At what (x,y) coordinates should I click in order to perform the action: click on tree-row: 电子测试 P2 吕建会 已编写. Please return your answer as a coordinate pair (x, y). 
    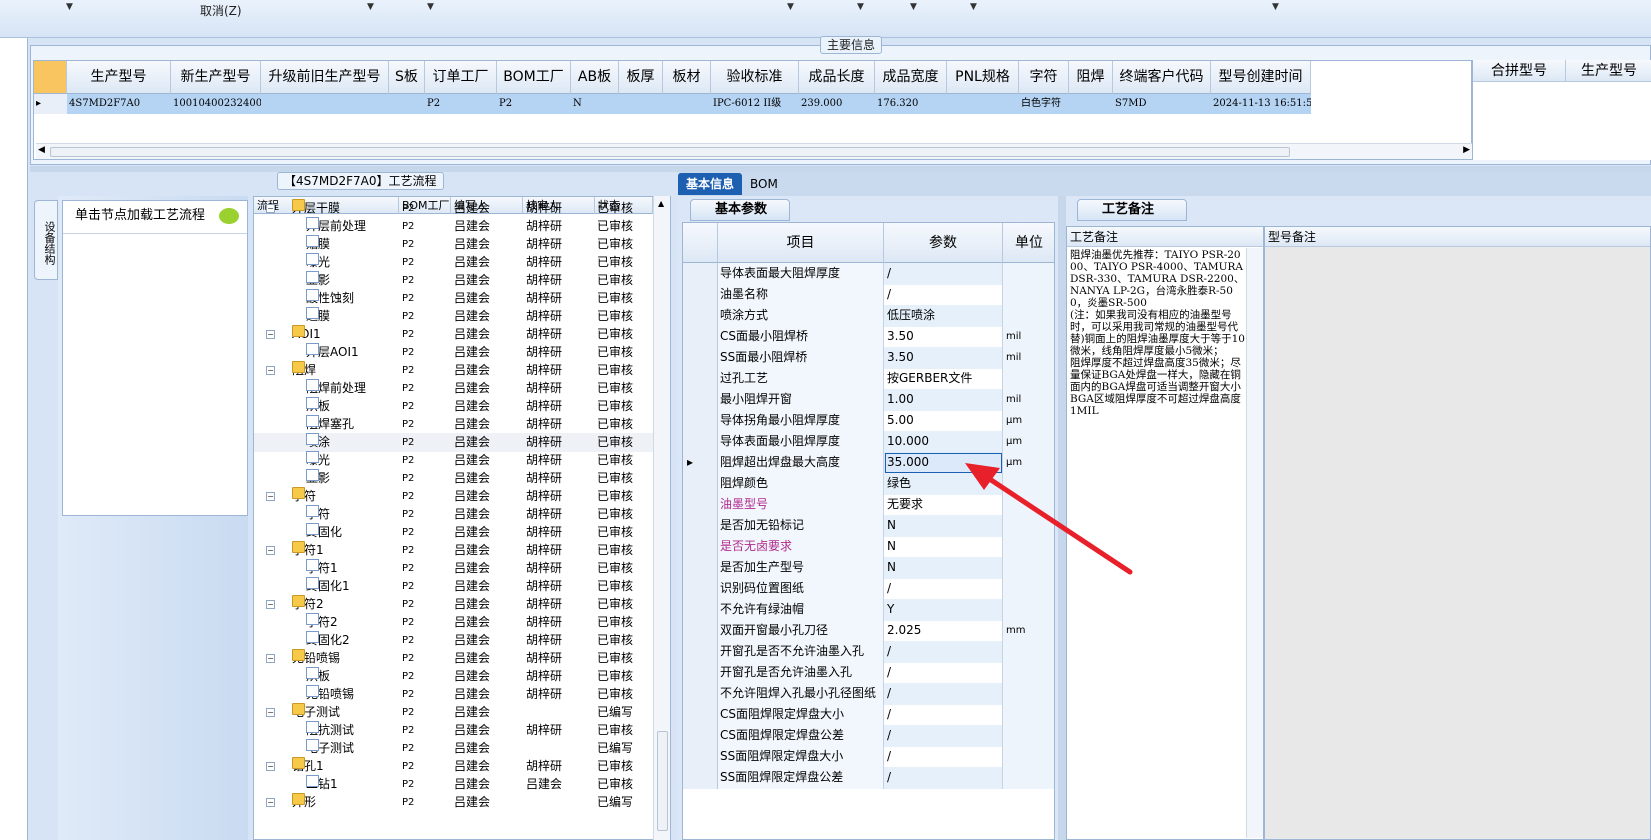
    Looking at the image, I should click on (454, 748).